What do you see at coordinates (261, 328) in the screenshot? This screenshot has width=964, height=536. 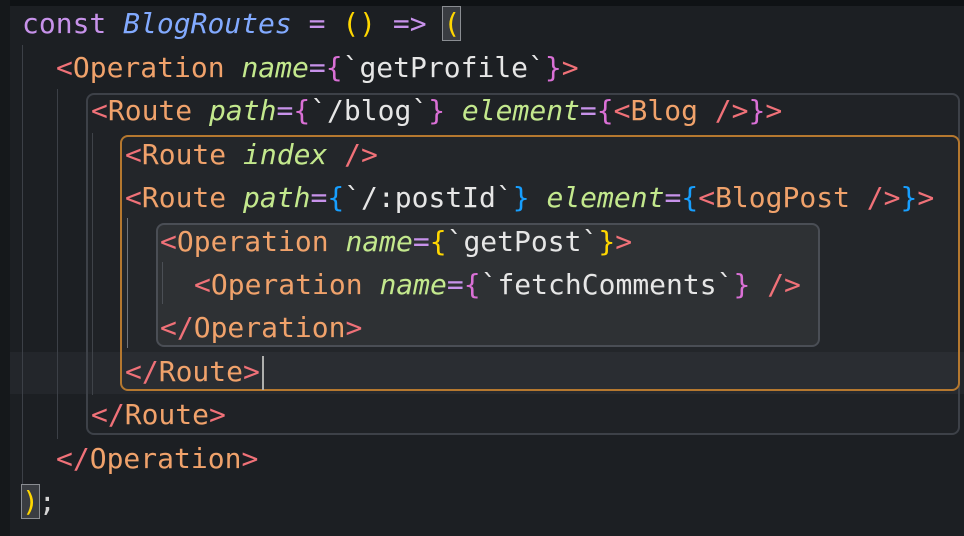 I see `code-line-8: </Operation>` at bounding box center [261, 328].